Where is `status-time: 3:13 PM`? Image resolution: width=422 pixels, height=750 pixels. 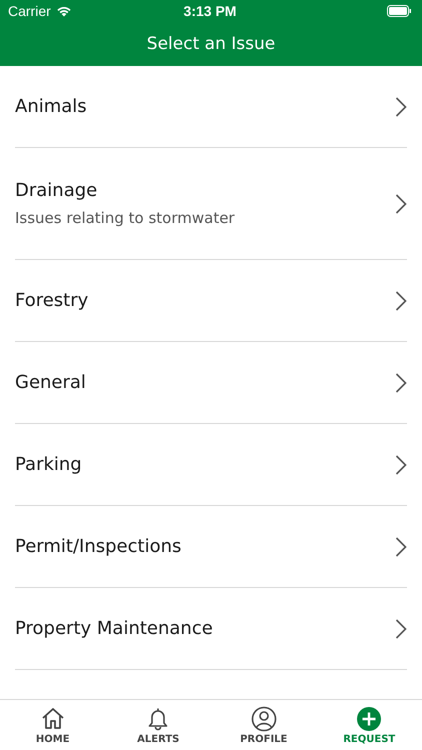 status-time: 3:13 PM is located at coordinates (210, 11).